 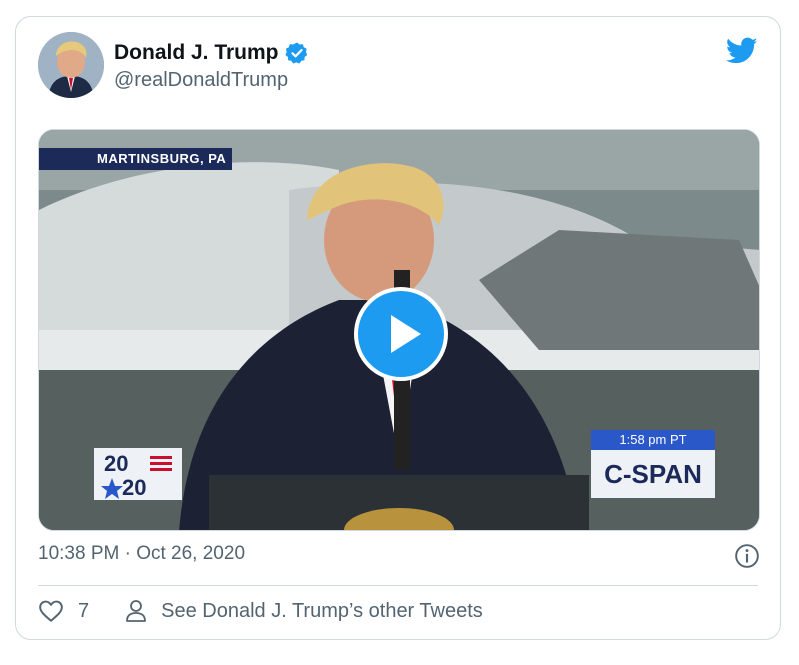 I want to click on person-icon, so click(x=136, y=611).